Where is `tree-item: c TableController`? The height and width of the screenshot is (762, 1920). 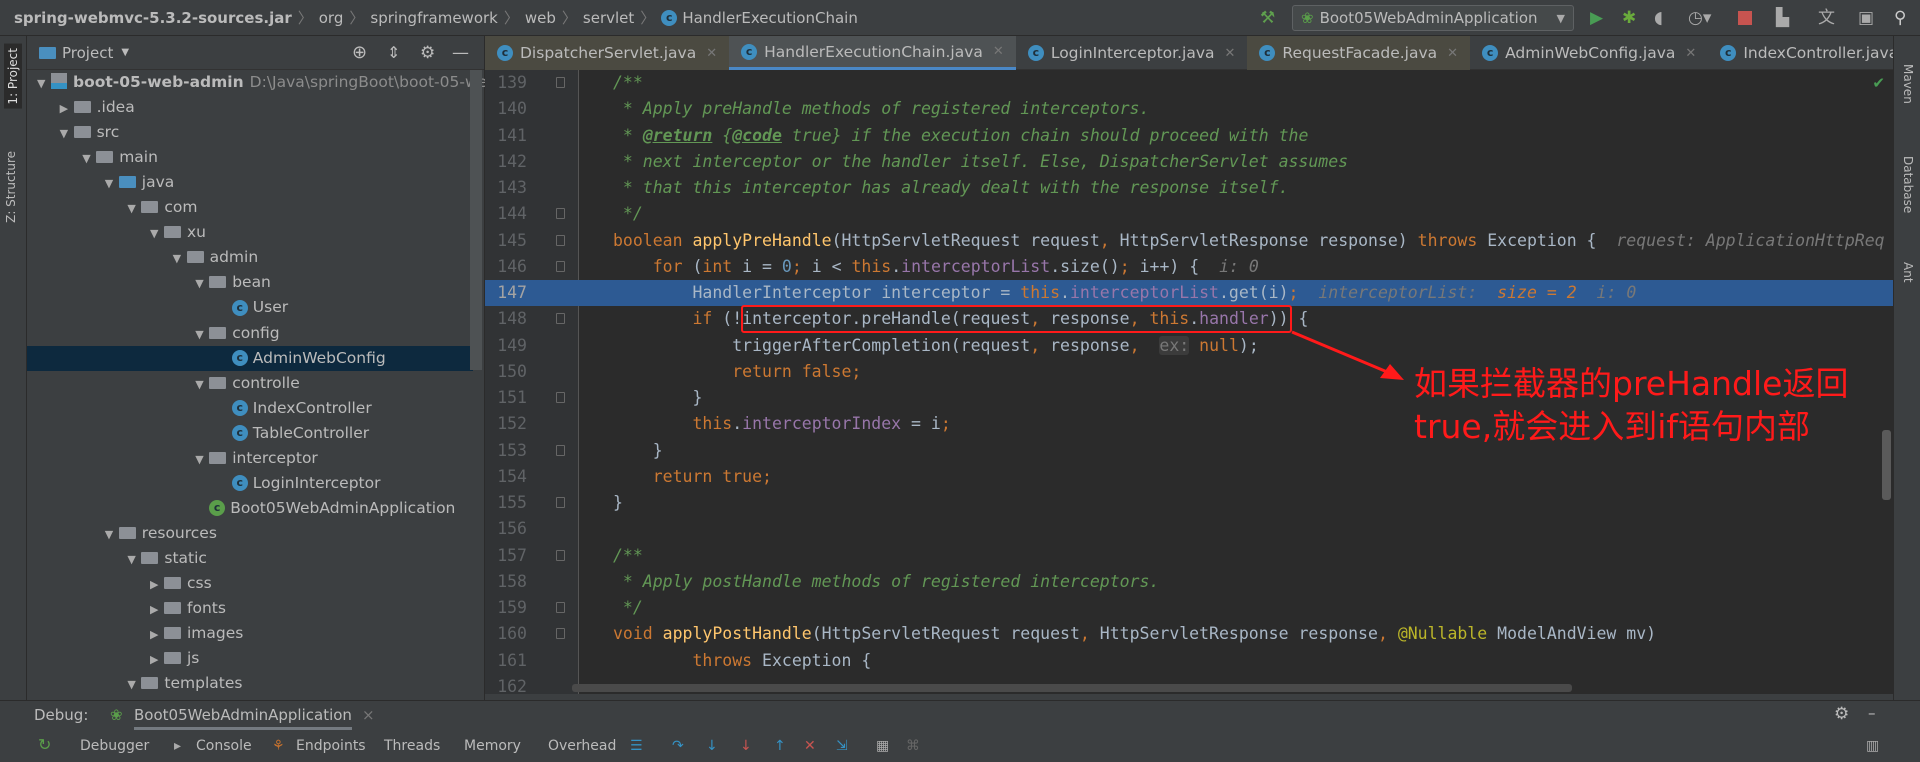 tree-item: c TableController is located at coordinates (250, 433).